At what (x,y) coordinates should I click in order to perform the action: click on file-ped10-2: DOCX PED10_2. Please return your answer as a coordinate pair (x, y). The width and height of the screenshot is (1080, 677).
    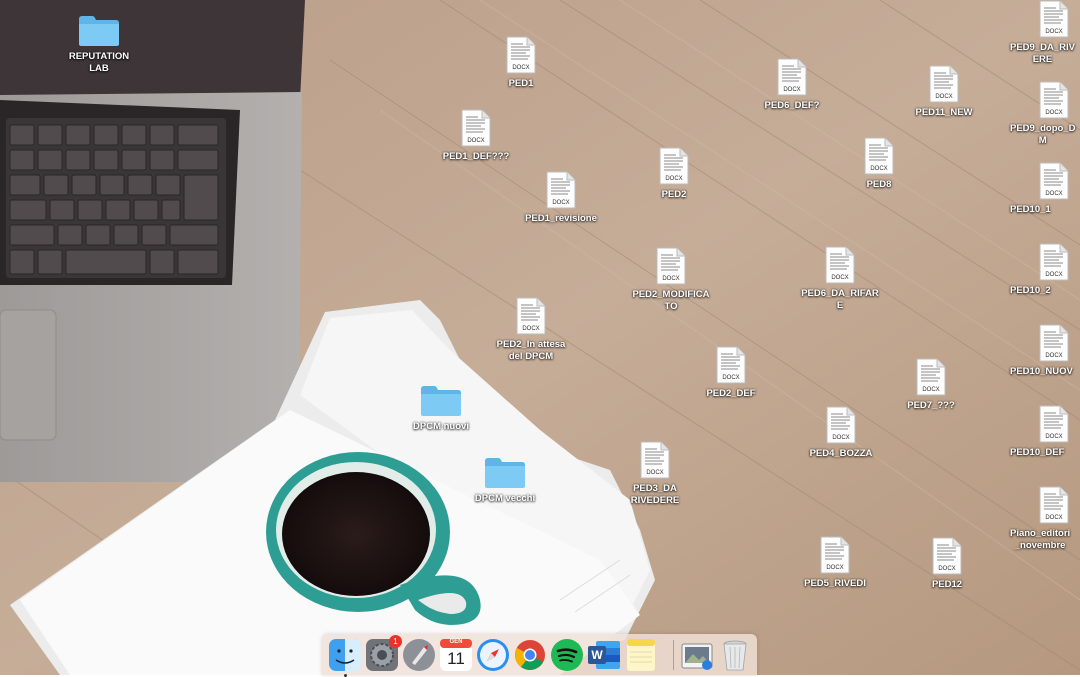
    Looking at the image, I should click on (1045, 270).